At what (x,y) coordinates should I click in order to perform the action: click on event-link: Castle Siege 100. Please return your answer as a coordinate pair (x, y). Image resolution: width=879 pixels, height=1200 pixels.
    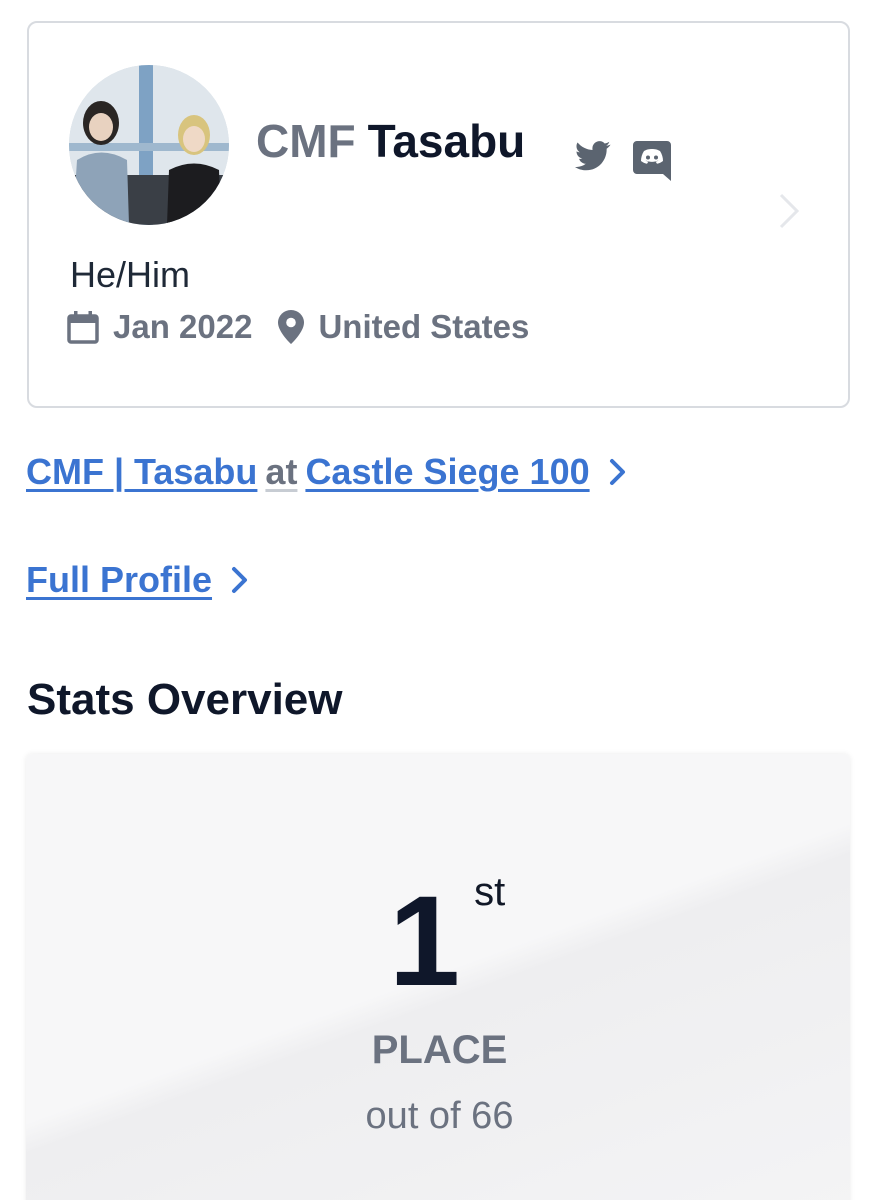
    Looking at the image, I should click on (447, 472).